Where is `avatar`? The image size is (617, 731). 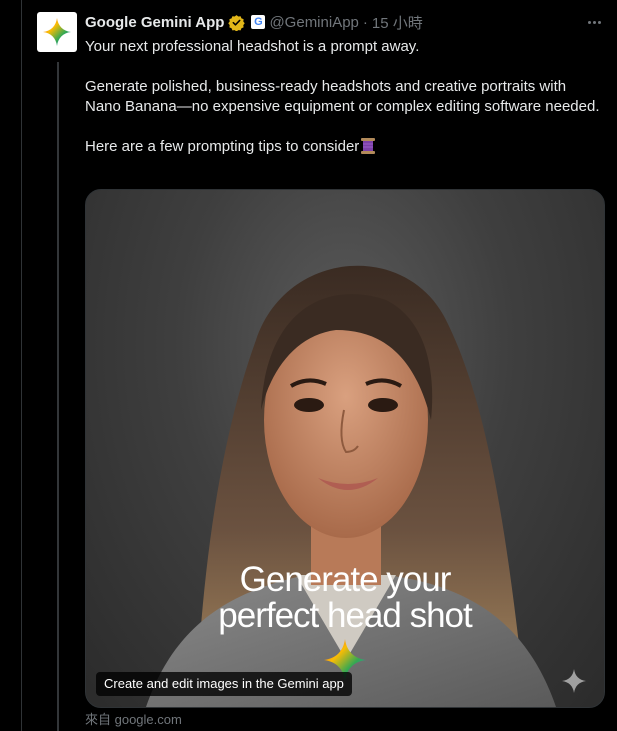 avatar is located at coordinates (57, 32).